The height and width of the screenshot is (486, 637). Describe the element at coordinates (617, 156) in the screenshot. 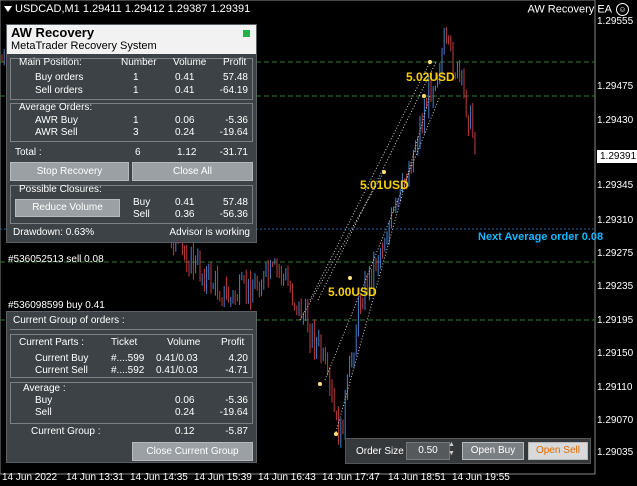

I see `current-price-tag: 1.29391` at that location.